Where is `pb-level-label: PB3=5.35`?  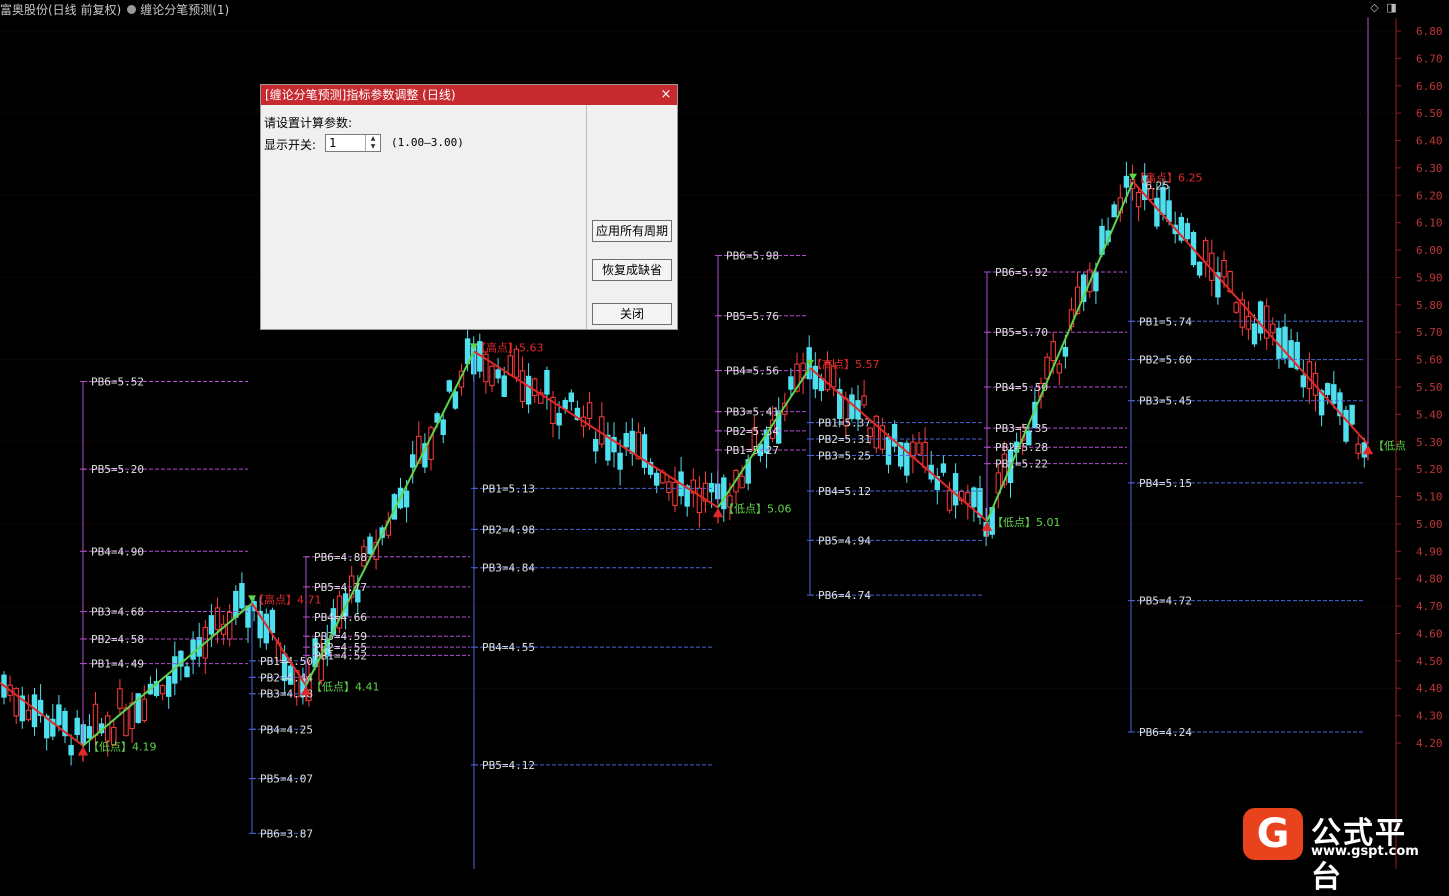 pb-level-label: PB3=5.35 is located at coordinates (1021, 428).